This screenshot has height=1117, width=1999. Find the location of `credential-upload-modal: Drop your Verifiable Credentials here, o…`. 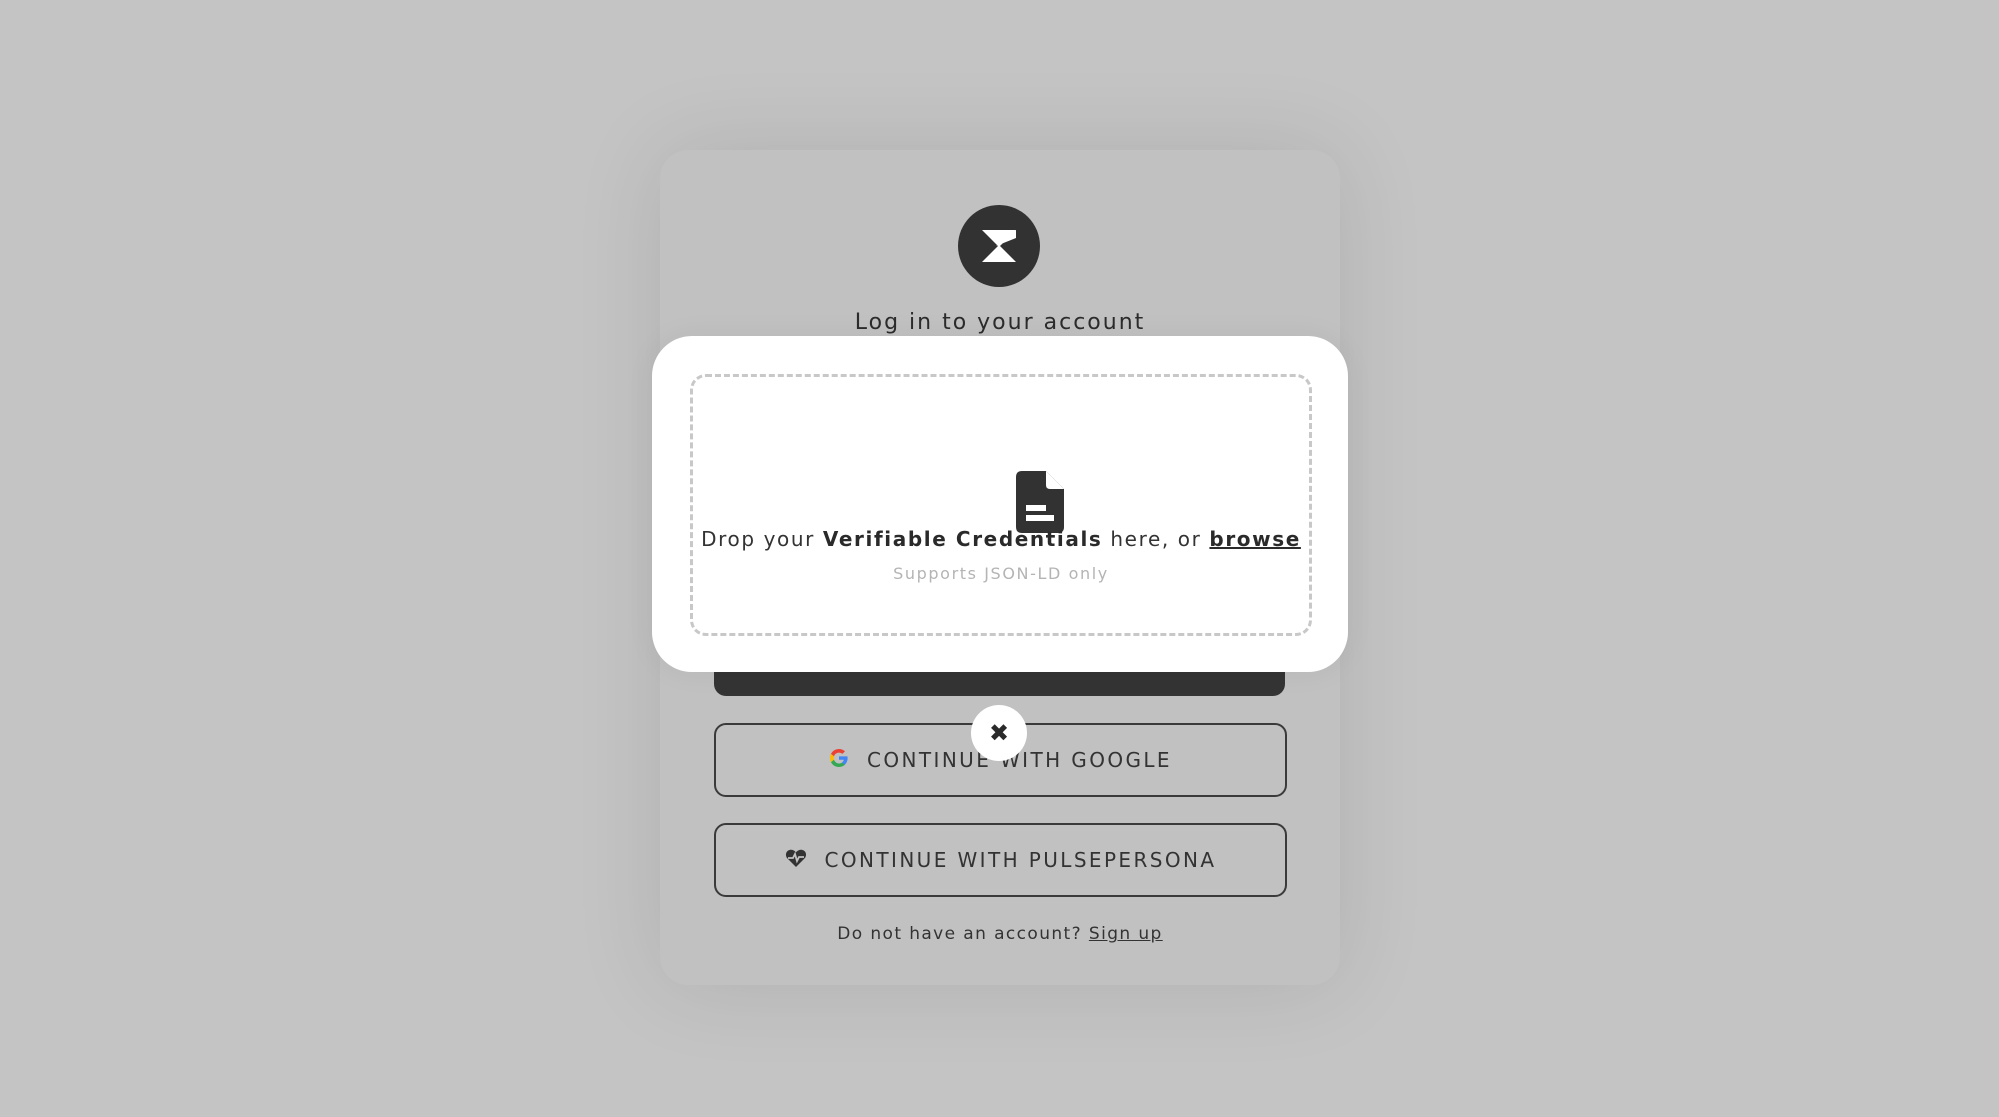

credential-upload-modal: Drop your Verifiable Credentials here, o… is located at coordinates (1000, 504).